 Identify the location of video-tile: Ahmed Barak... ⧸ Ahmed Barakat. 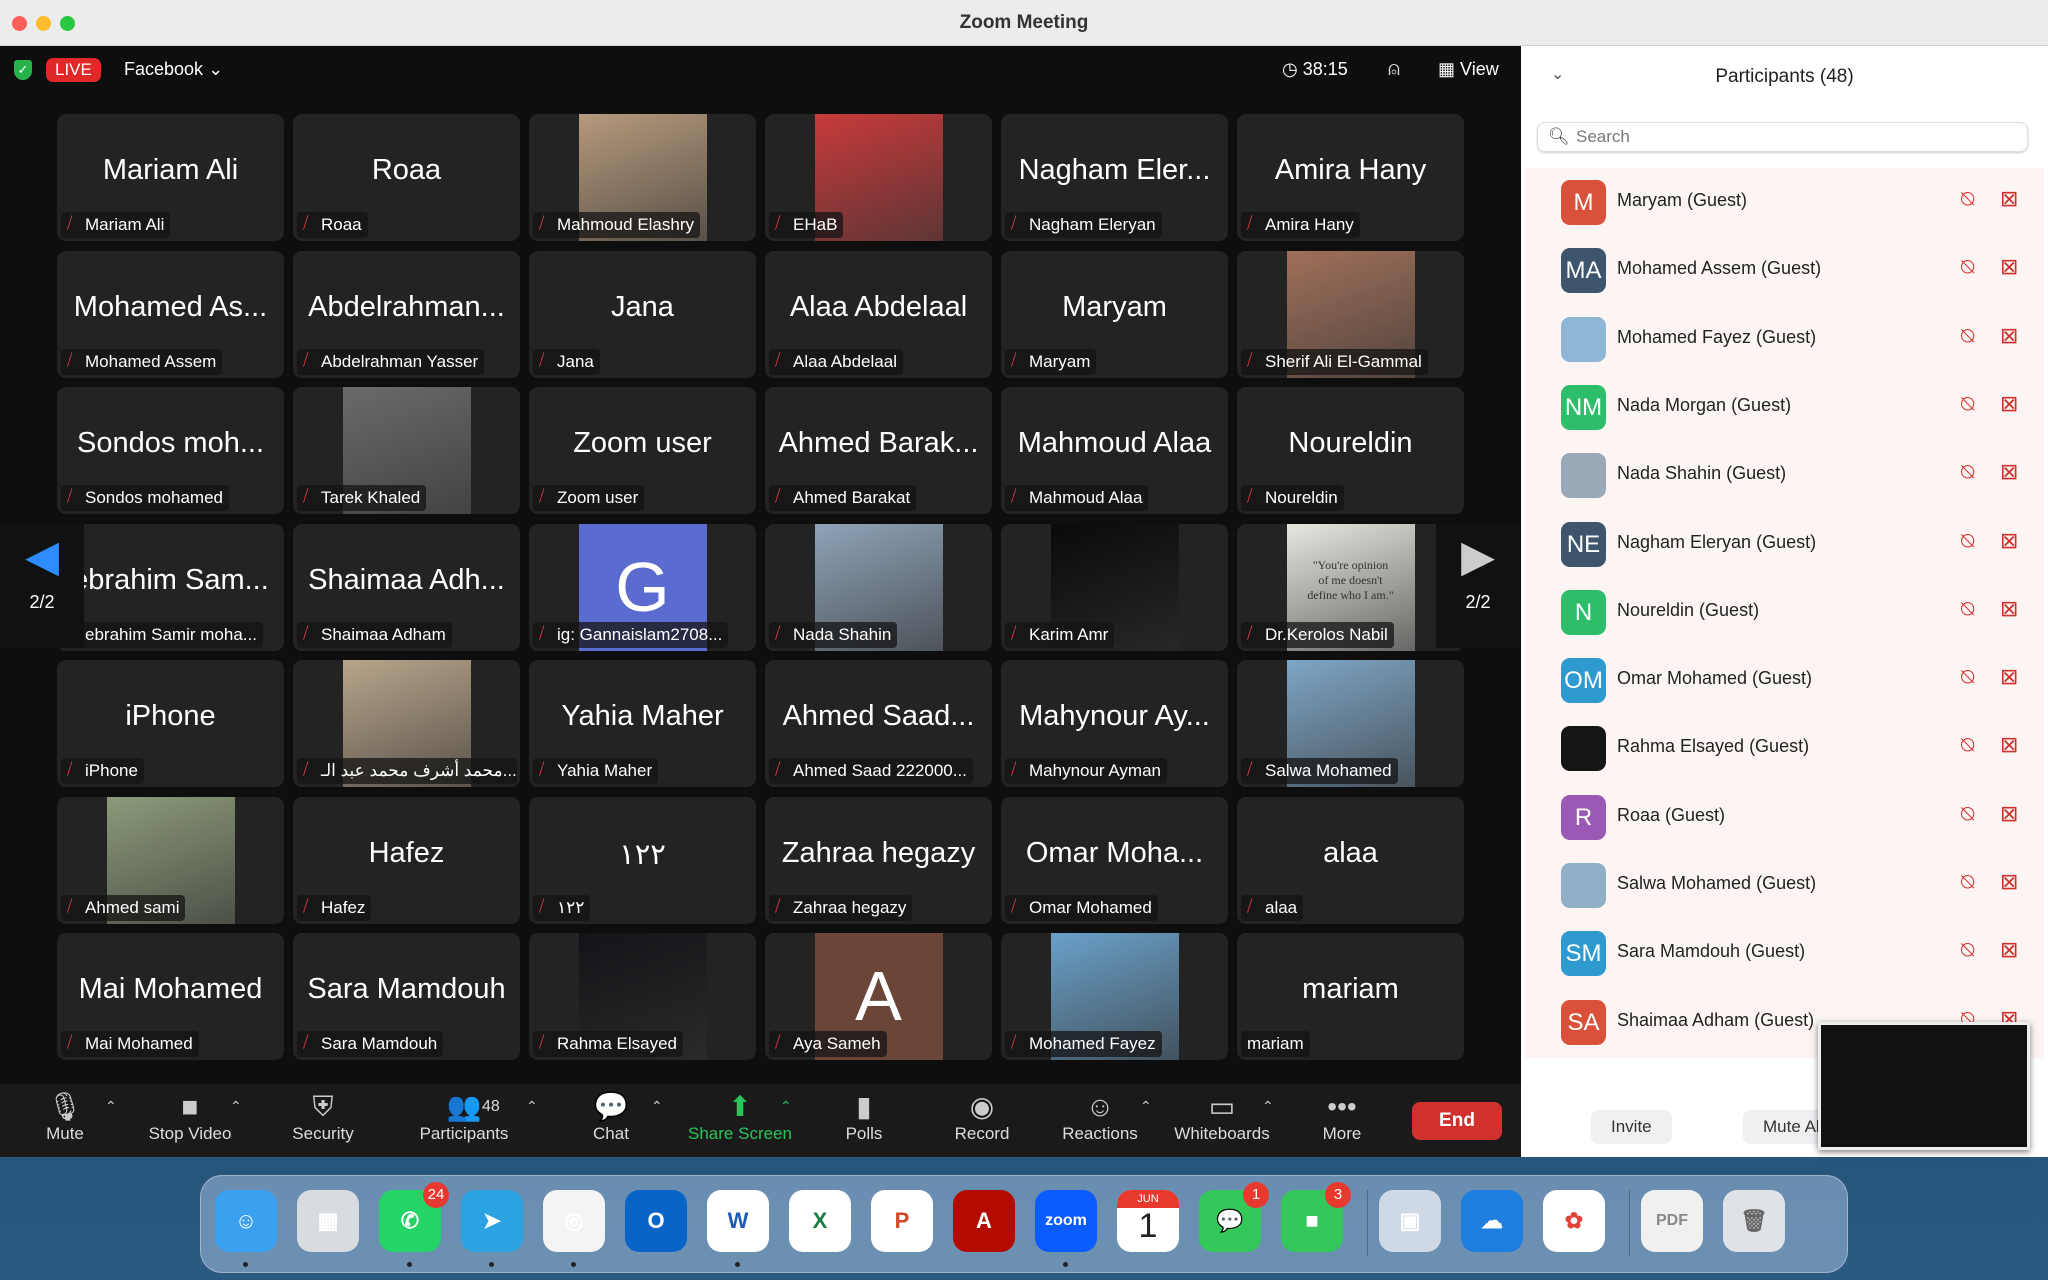
(878, 450).